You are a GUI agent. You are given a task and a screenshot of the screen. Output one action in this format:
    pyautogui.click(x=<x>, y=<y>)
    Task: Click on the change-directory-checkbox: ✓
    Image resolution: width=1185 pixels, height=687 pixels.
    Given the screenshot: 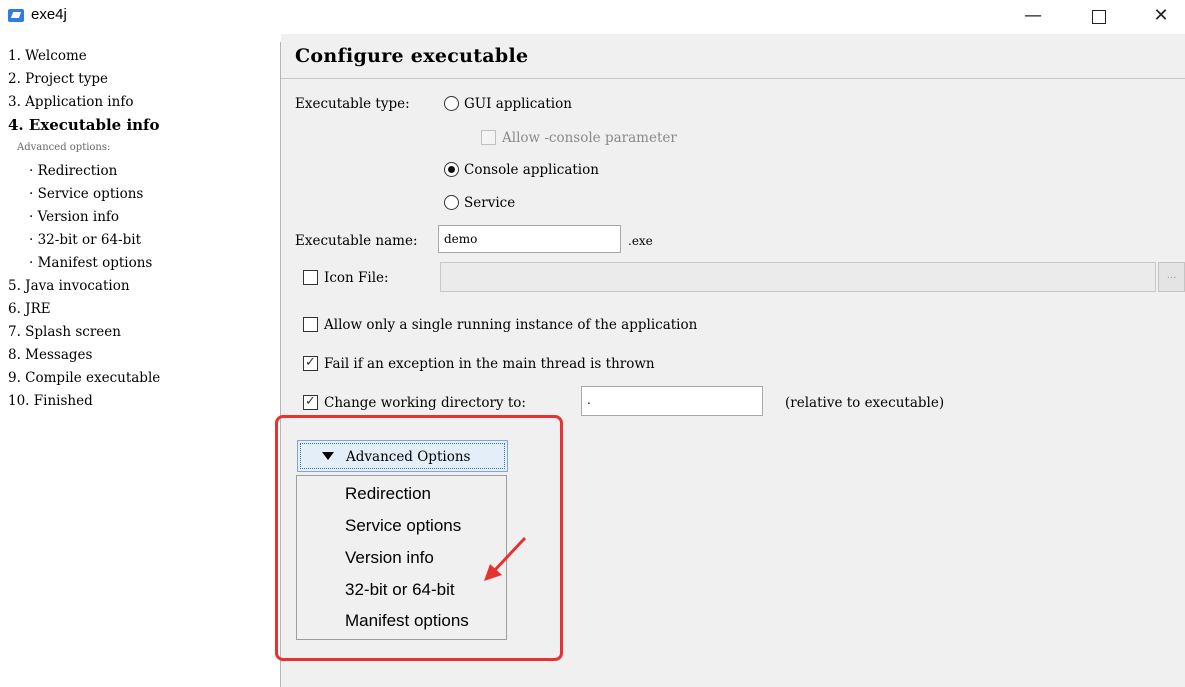 What is the action you would take?
    pyautogui.click(x=310, y=402)
    